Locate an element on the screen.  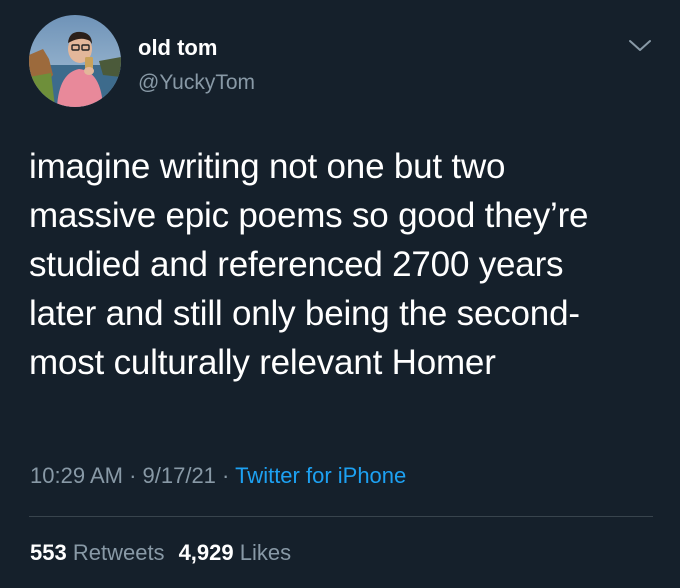
avatar-photo is located at coordinates (75, 61).